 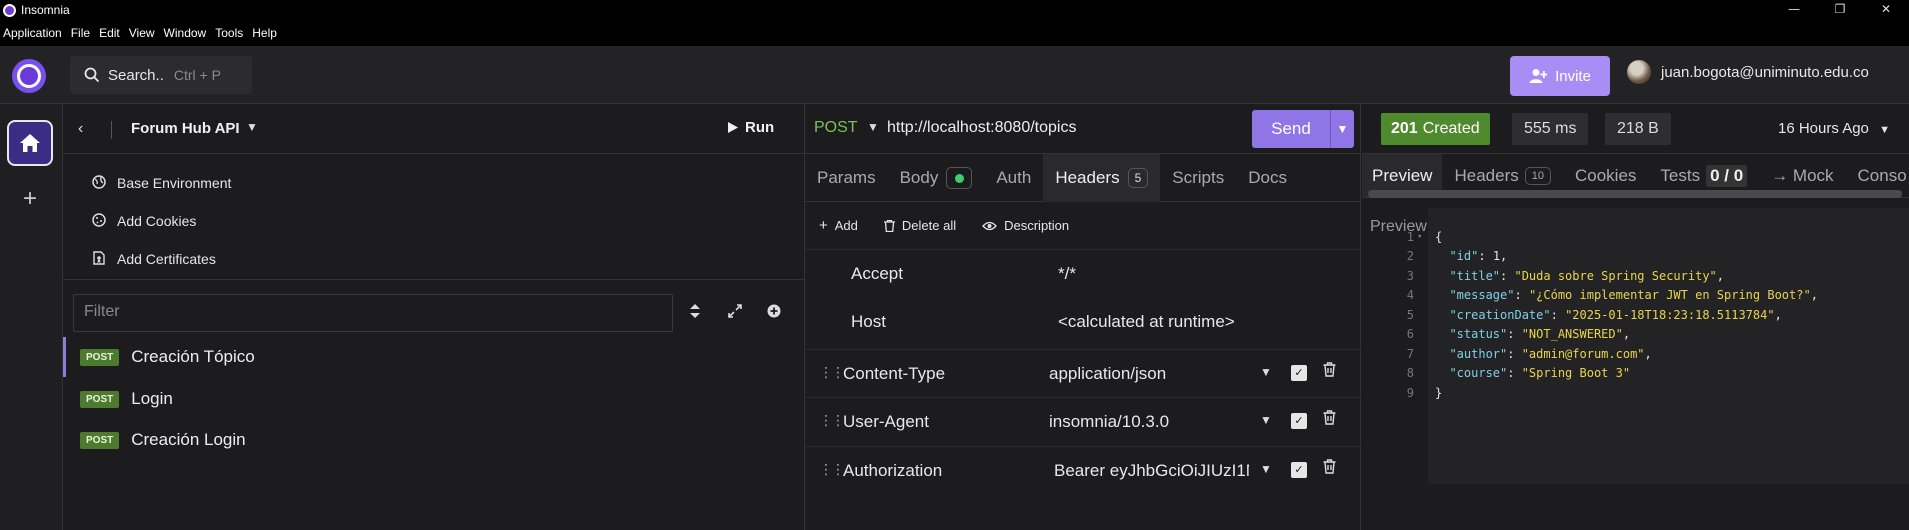 I want to click on run-button: Run, so click(x=750, y=127).